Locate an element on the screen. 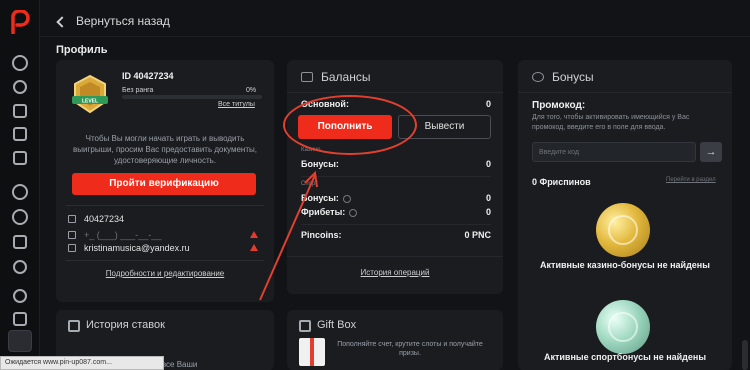  account-id-row: 40427234 is located at coordinates (96, 219).